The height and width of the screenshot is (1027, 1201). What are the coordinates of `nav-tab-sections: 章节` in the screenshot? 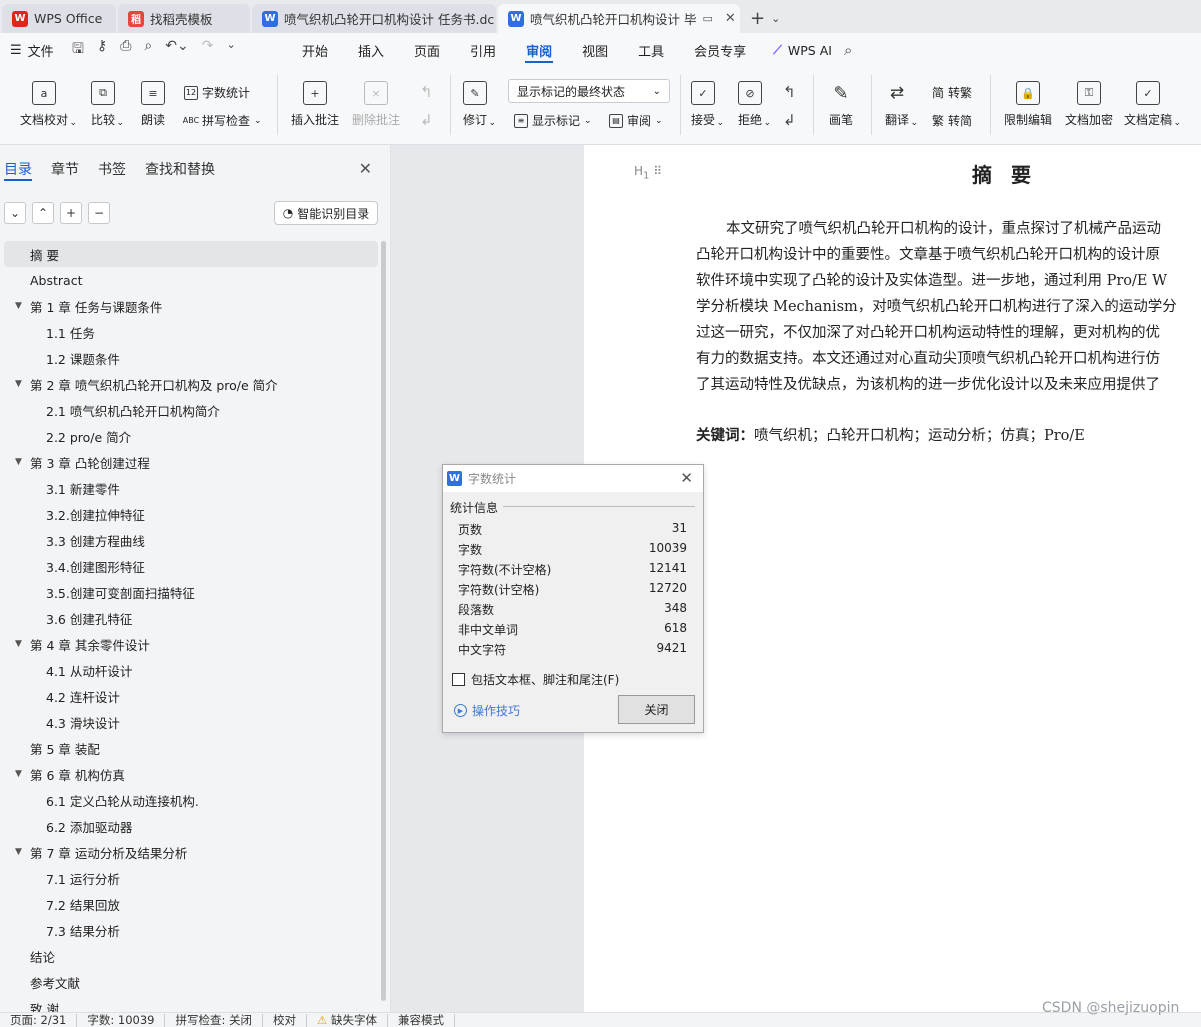 It's located at (65, 175).